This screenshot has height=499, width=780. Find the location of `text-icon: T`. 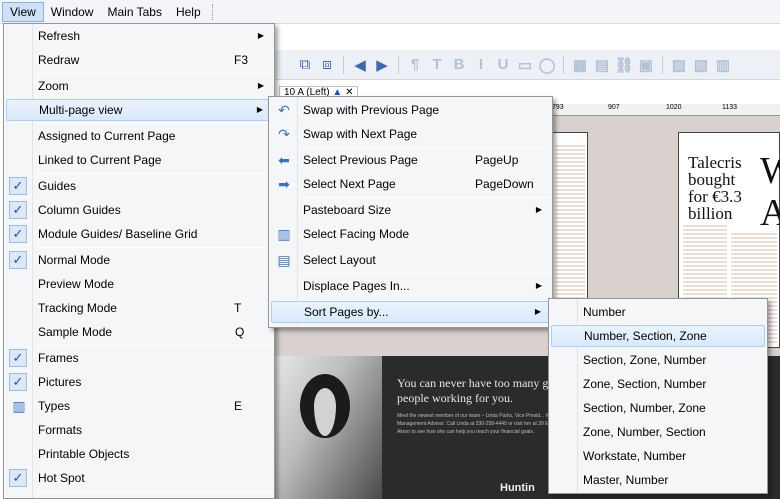

text-icon: T is located at coordinates (437, 65).